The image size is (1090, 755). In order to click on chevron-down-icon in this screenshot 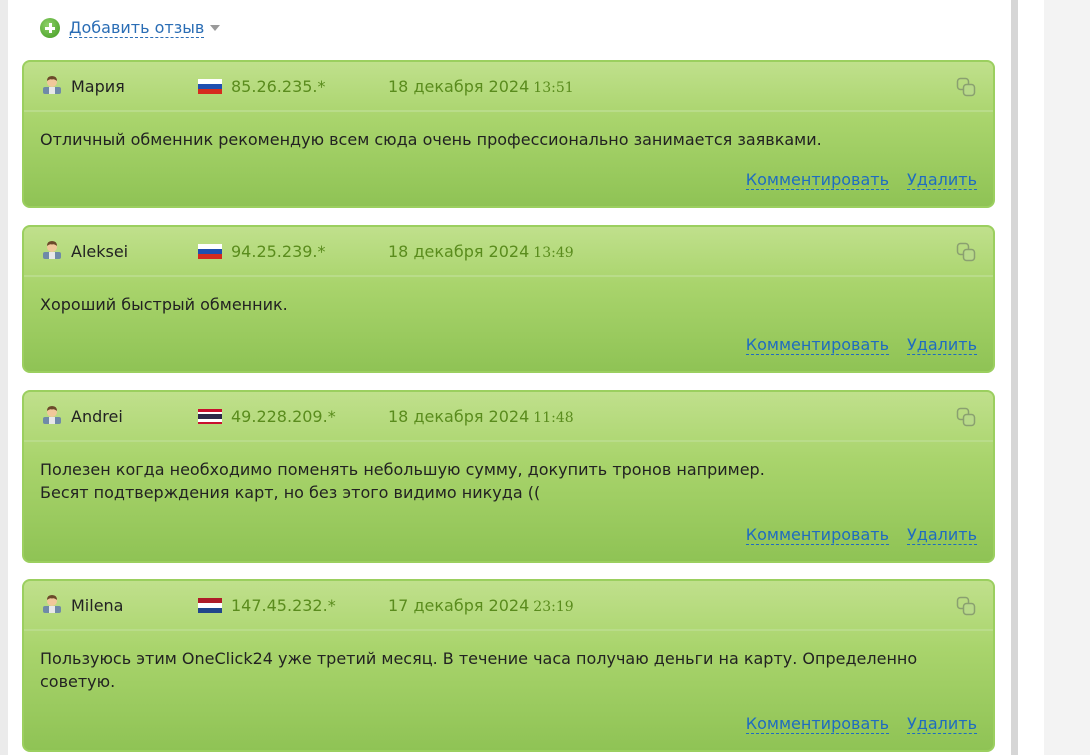, I will do `click(215, 28)`.